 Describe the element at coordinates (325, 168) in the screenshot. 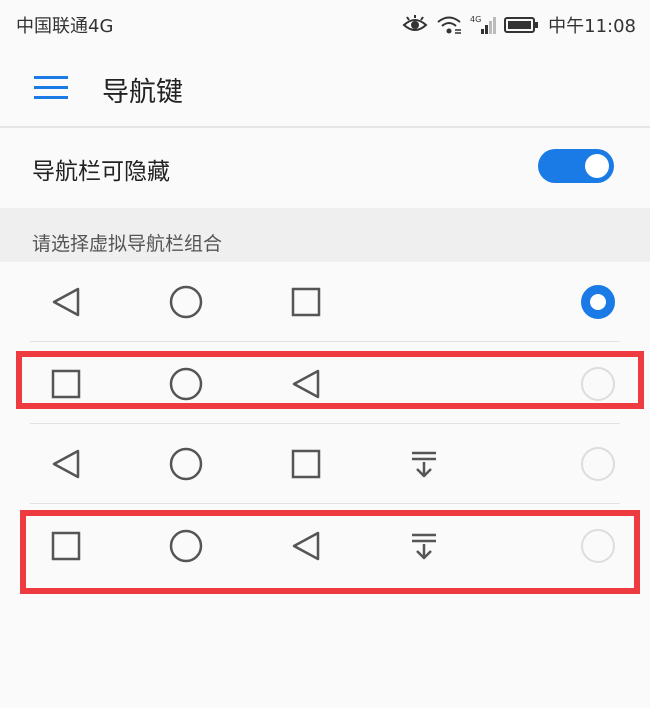

I see `hide-nav-setting-row: 导航栏可隐藏` at that location.